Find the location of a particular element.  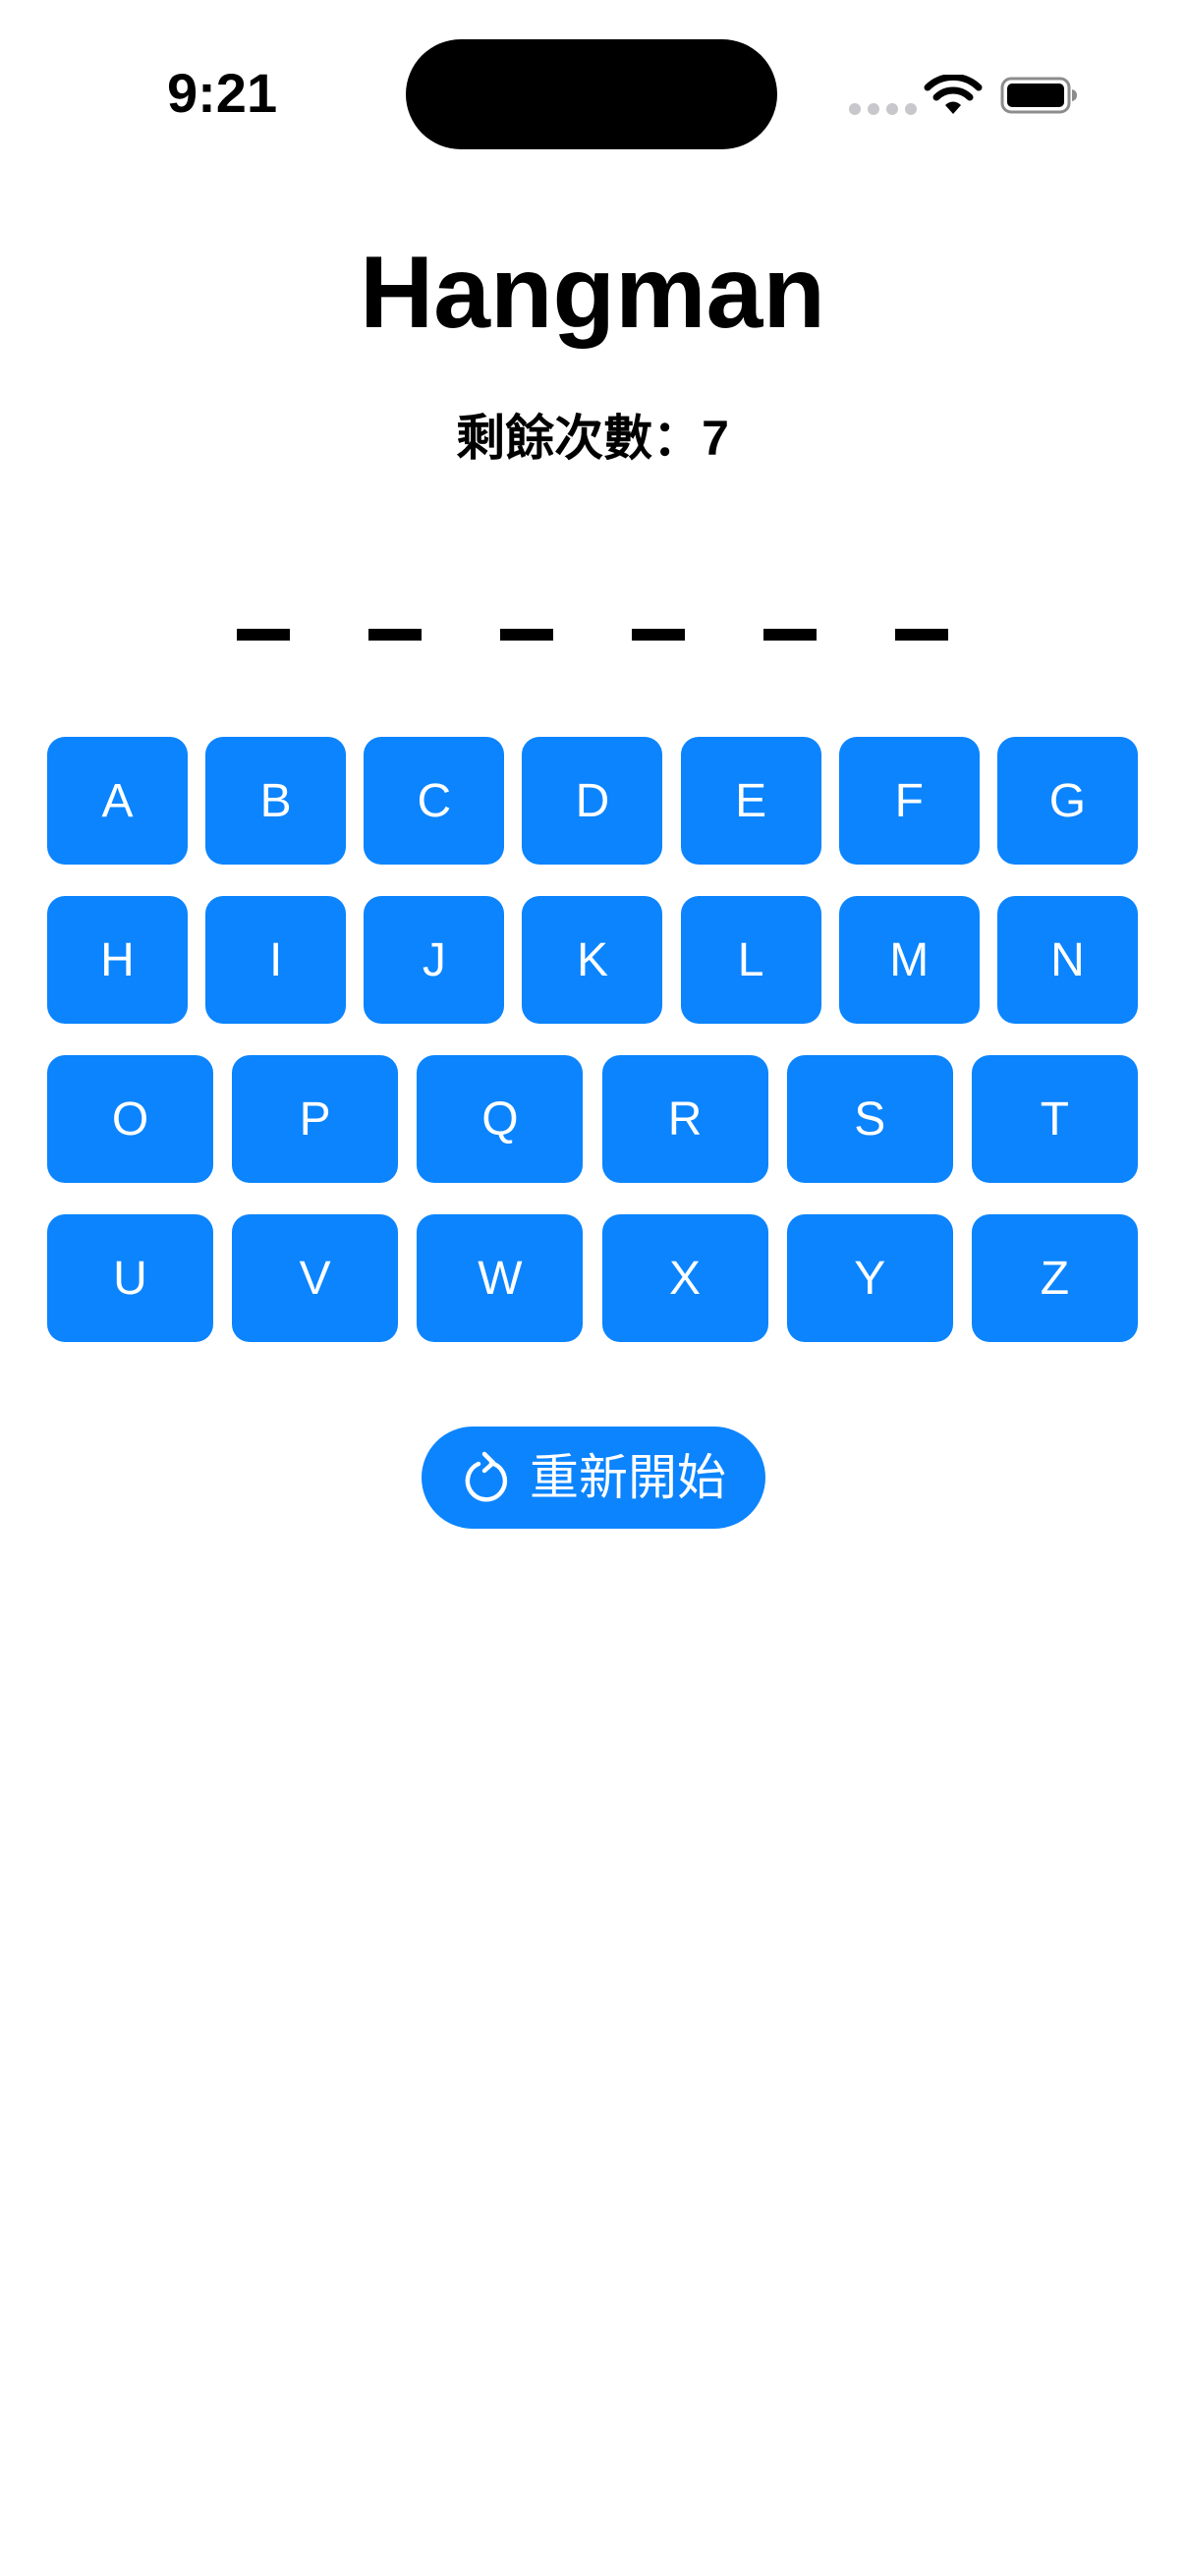

letter-key-o: O is located at coordinates (130, 1119).